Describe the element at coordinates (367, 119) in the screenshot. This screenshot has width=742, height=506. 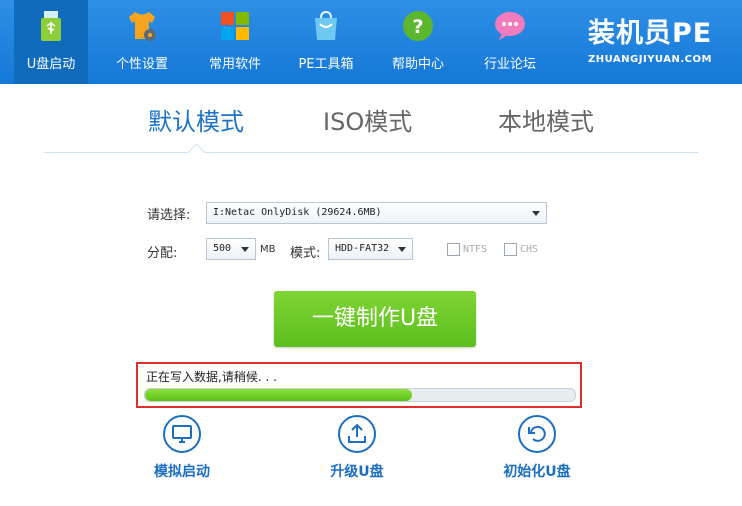
I see `tab-iso-mode: ISO模式` at that location.